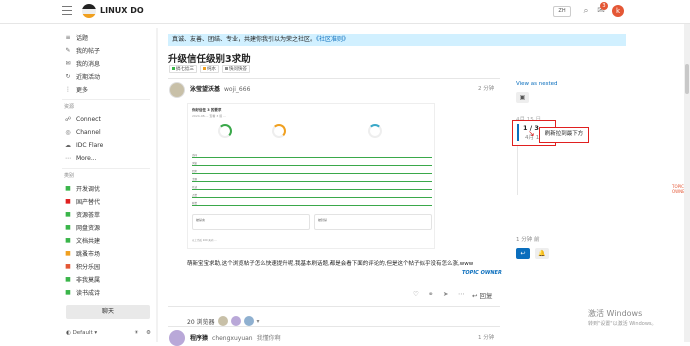  Describe the element at coordinates (486, 337) in the screenshot. I see `reply-time: 1 分钟` at that location.